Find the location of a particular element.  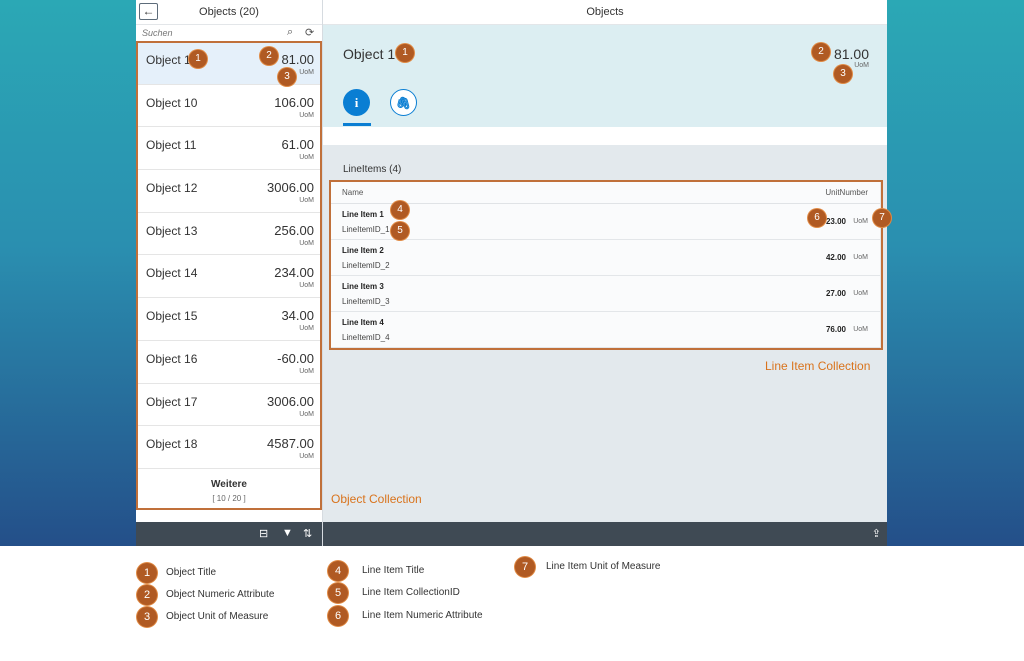

line-item-number: 23.00 is located at coordinates (835, 221).